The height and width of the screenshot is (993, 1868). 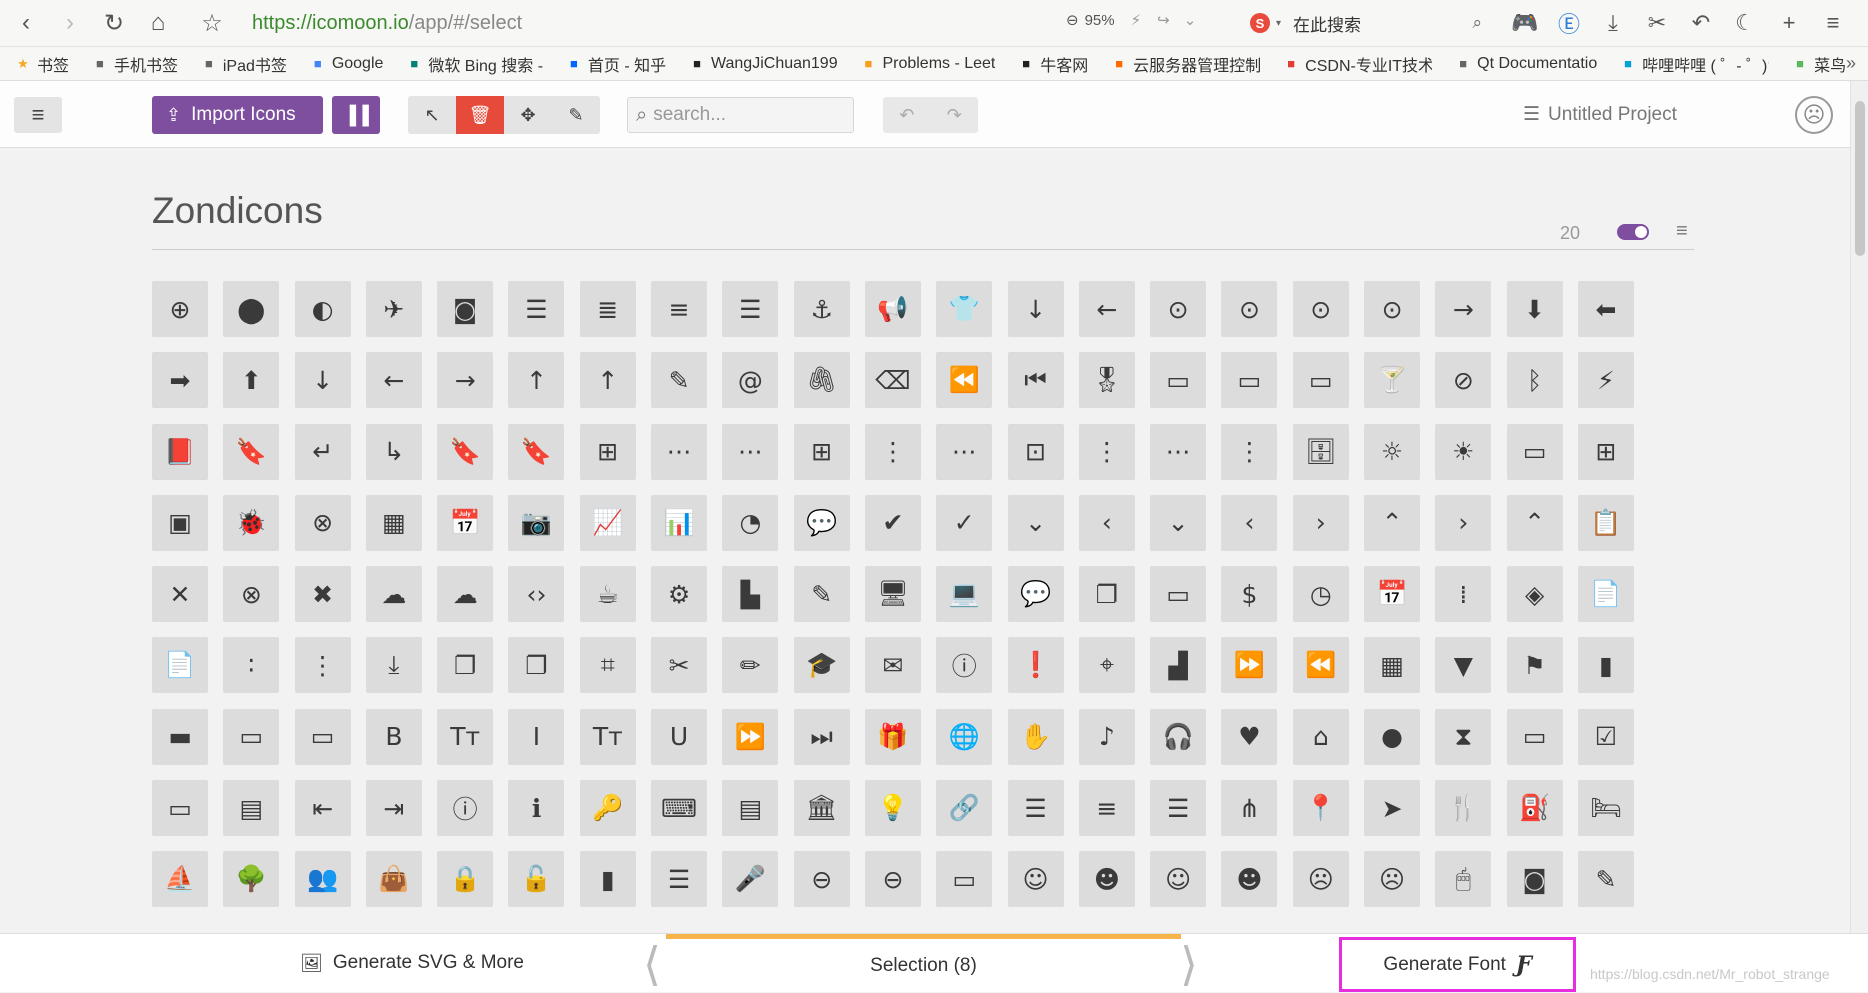 I want to click on glyph-tile: 📢, so click(x=892, y=309).